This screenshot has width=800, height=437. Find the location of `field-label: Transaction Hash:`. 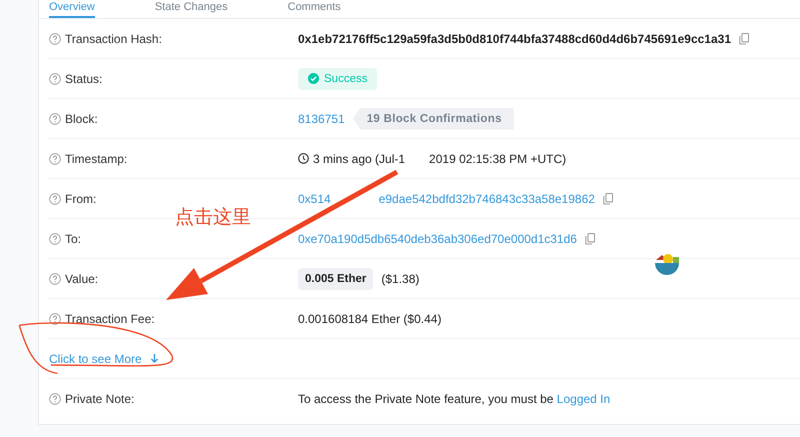

field-label: Transaction Hash: is located at coordinates (113, 39).